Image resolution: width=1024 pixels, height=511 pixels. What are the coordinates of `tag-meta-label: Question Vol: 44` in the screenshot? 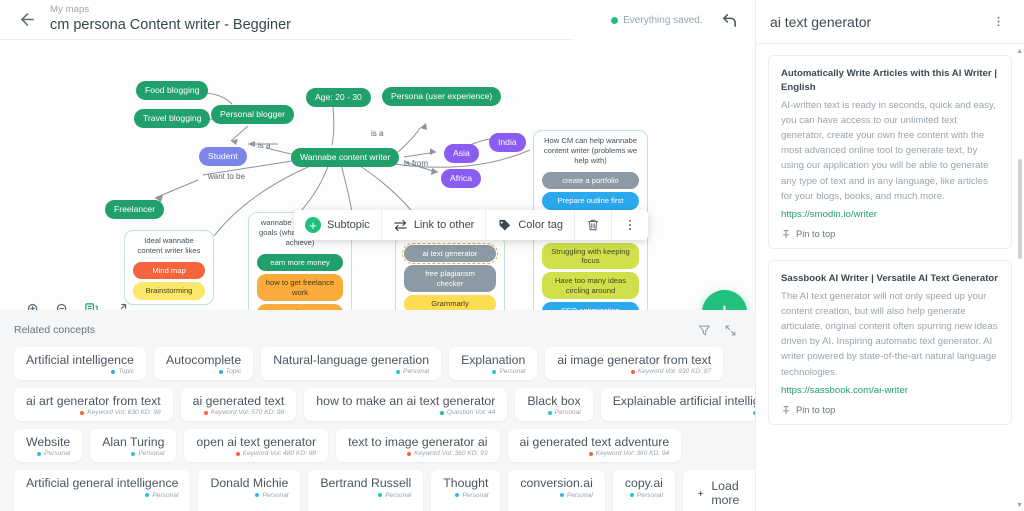 It's located at (471, 413).